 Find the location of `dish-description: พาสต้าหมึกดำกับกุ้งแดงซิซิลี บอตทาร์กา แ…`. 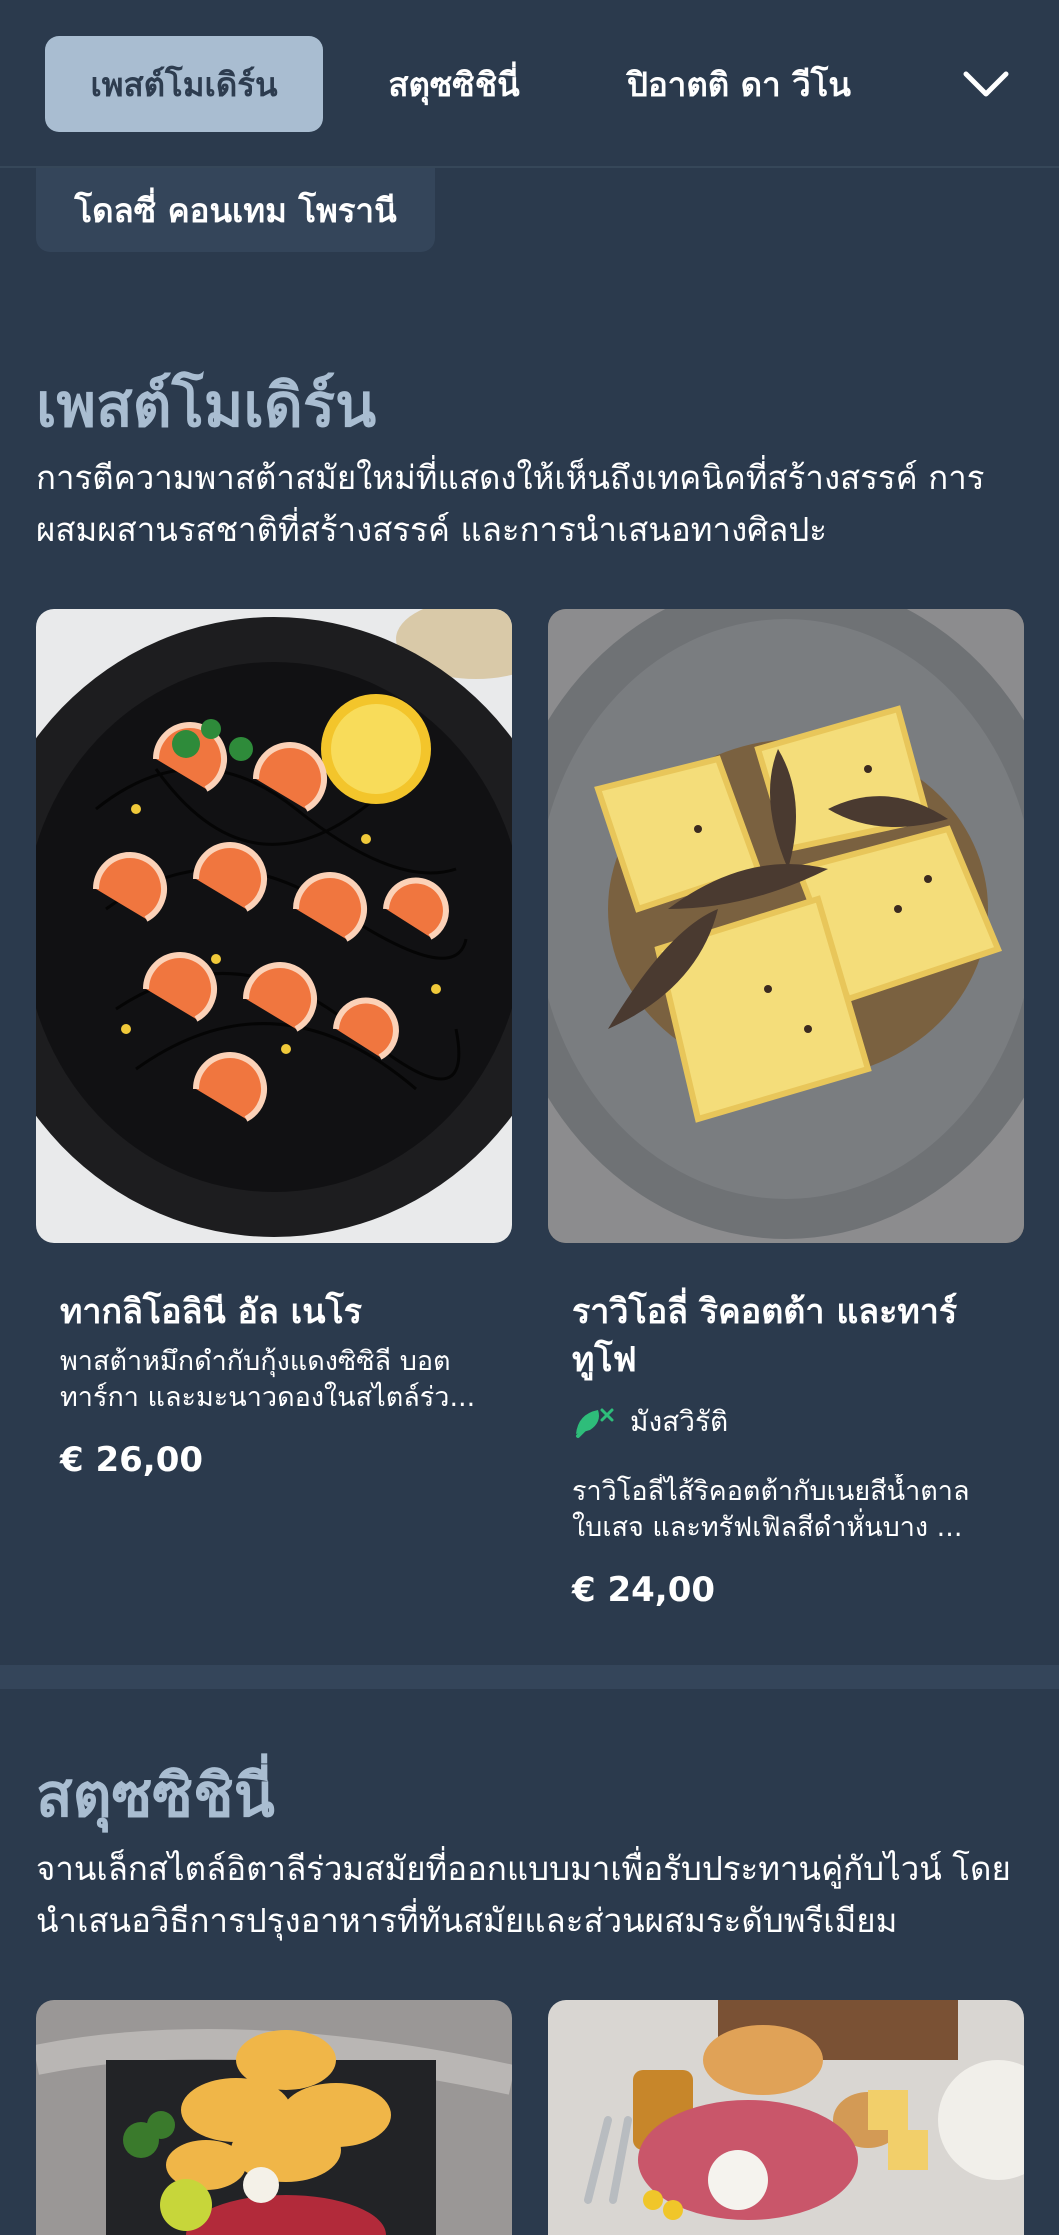

dish-description: พาสต้าหมึกดำกับกุ้งแดงซิซิลี บอตทาร์กา แ… is located at coordinates (268, 1379).